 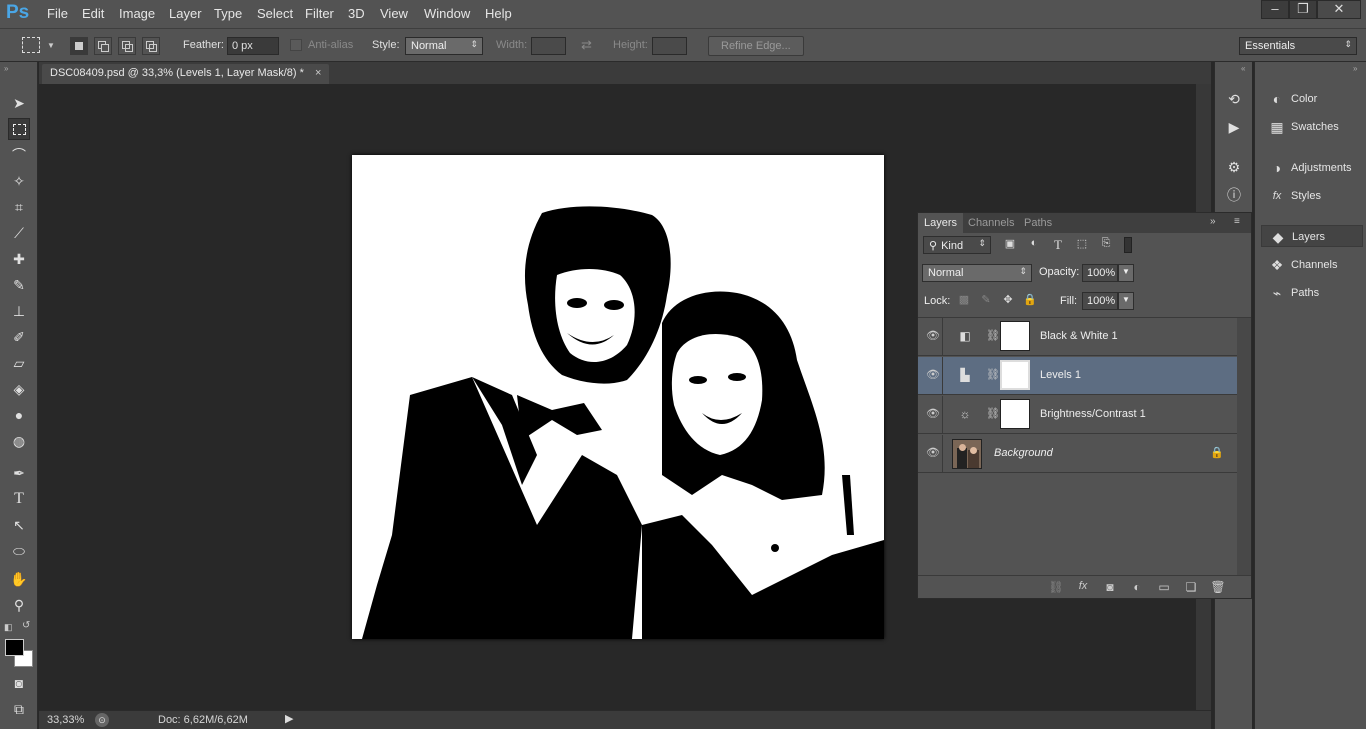 What do you see at coordinates (296, 45) in the screenshot?
I see `anti-alias-checkbox` at bounding box center [296, 45].